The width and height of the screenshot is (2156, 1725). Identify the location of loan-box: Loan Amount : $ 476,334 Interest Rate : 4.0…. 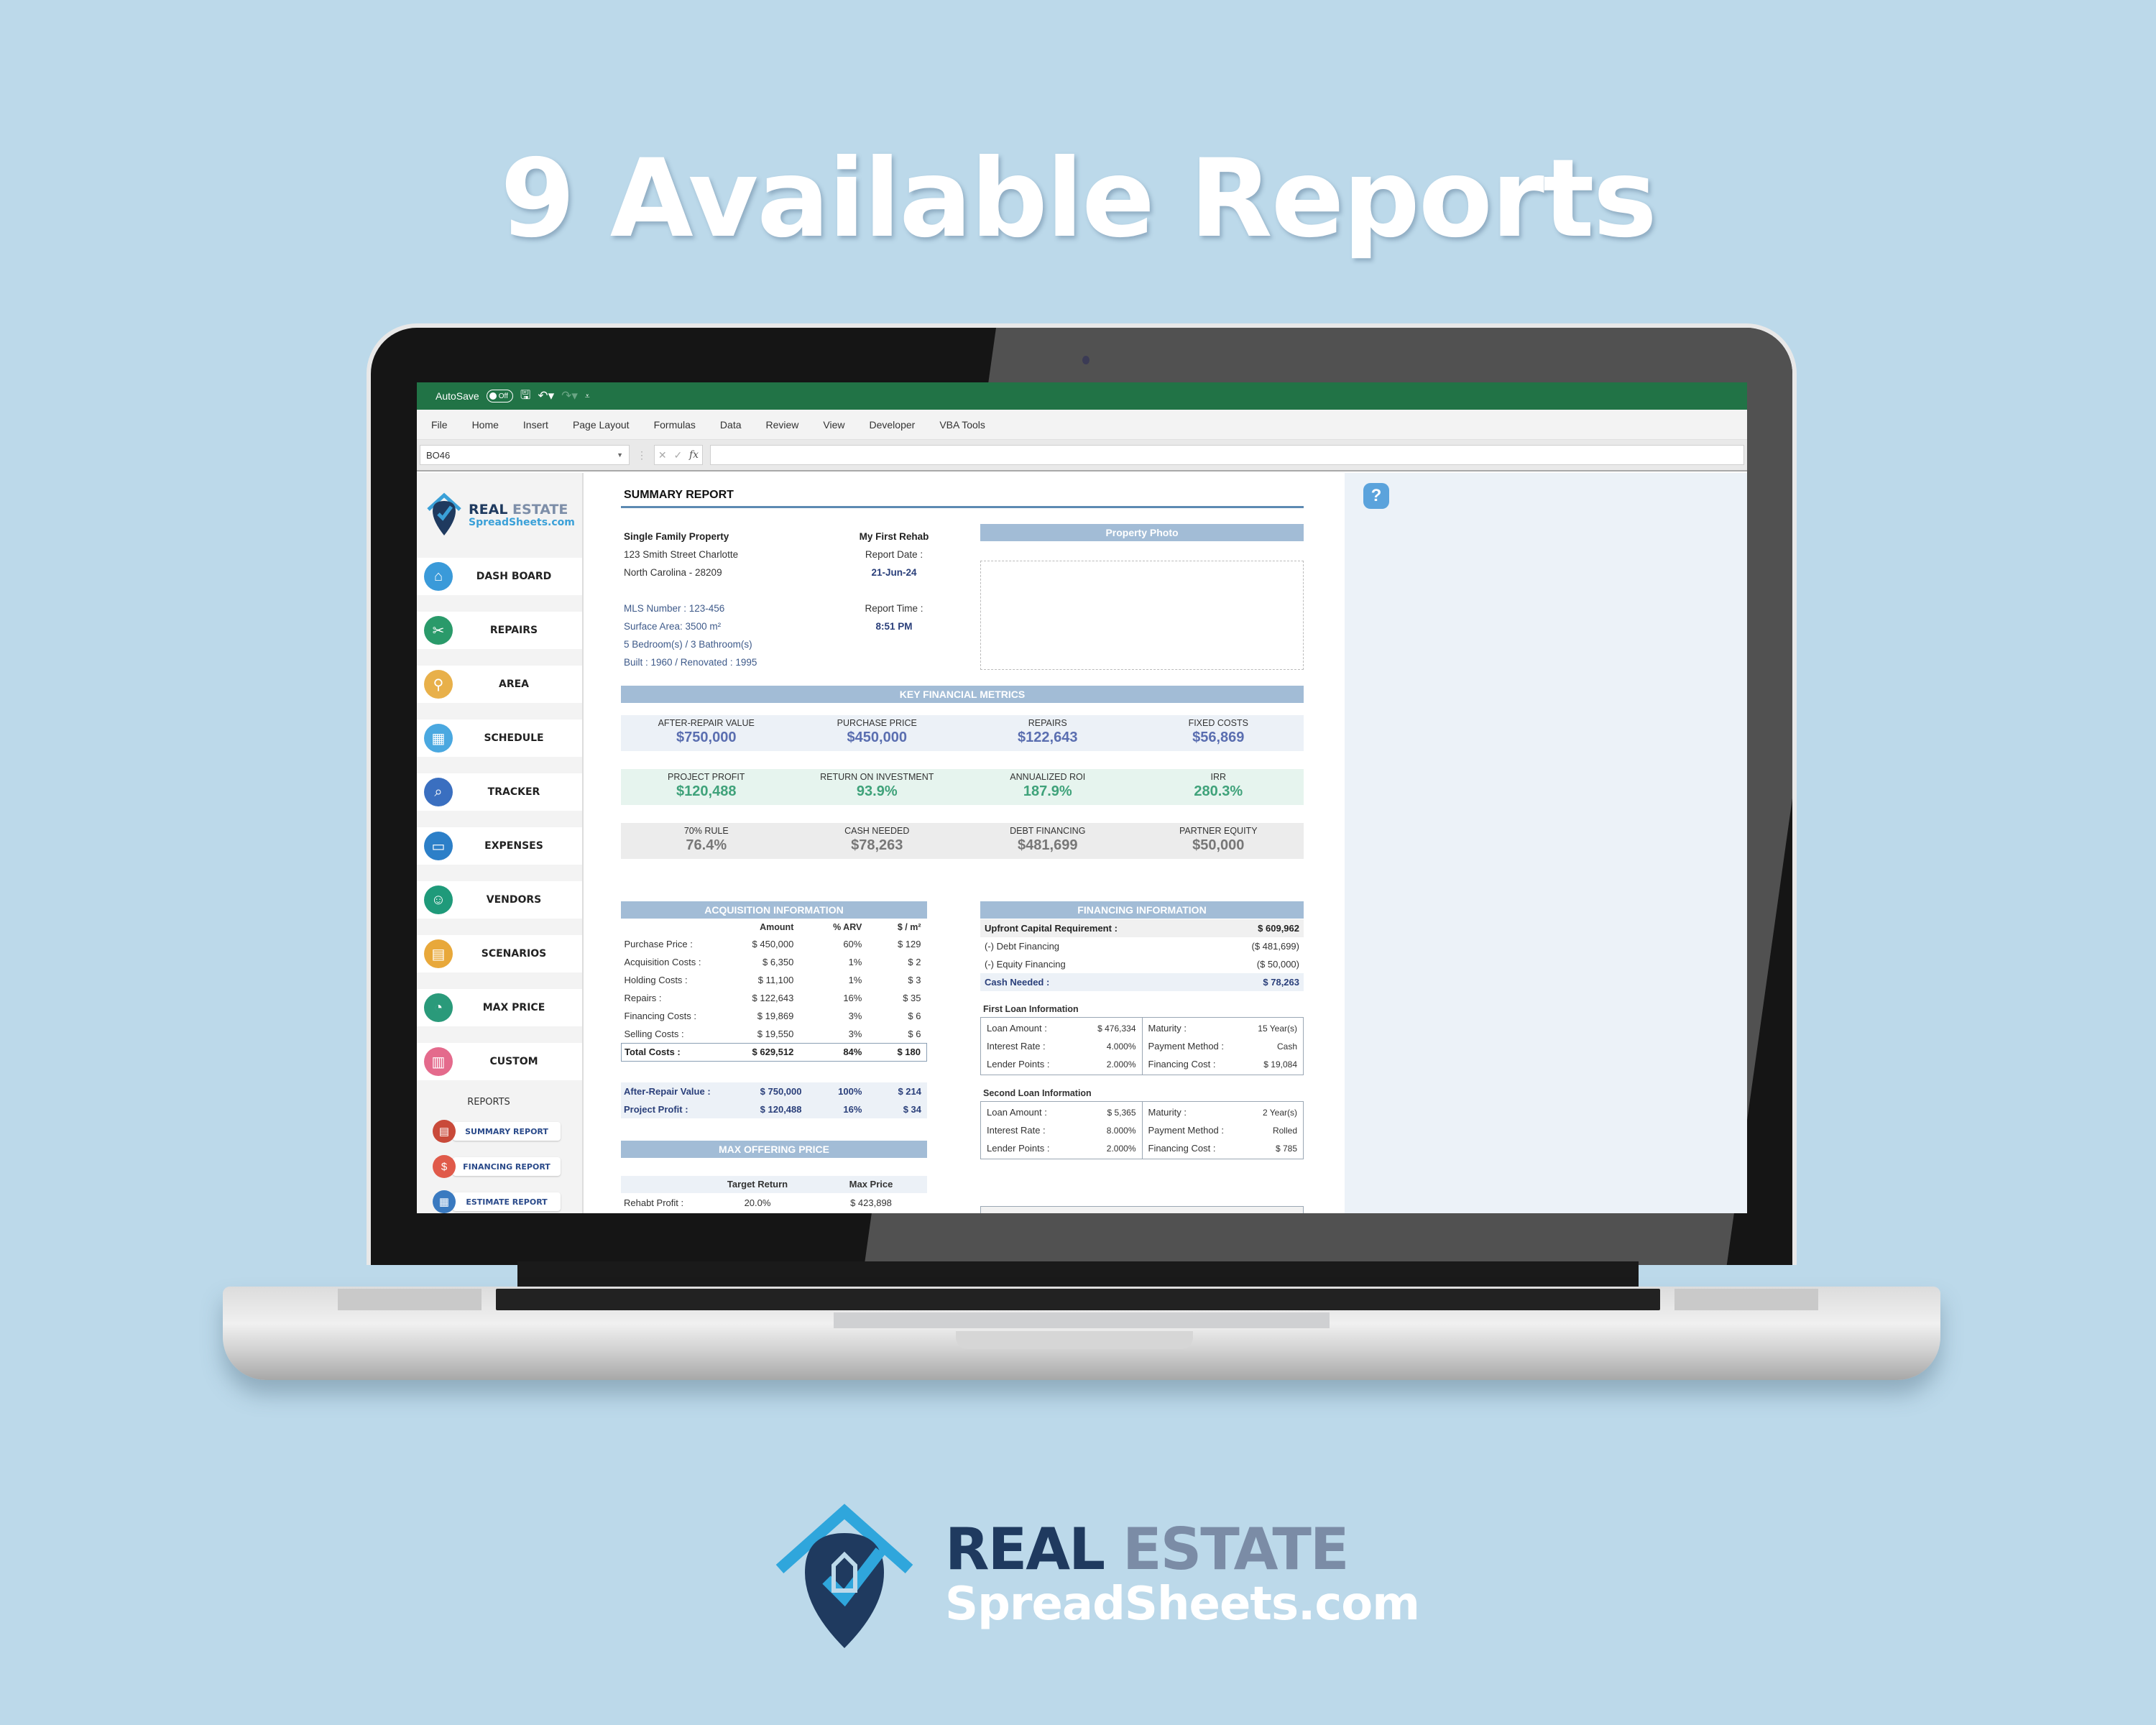
(1142, 1046).